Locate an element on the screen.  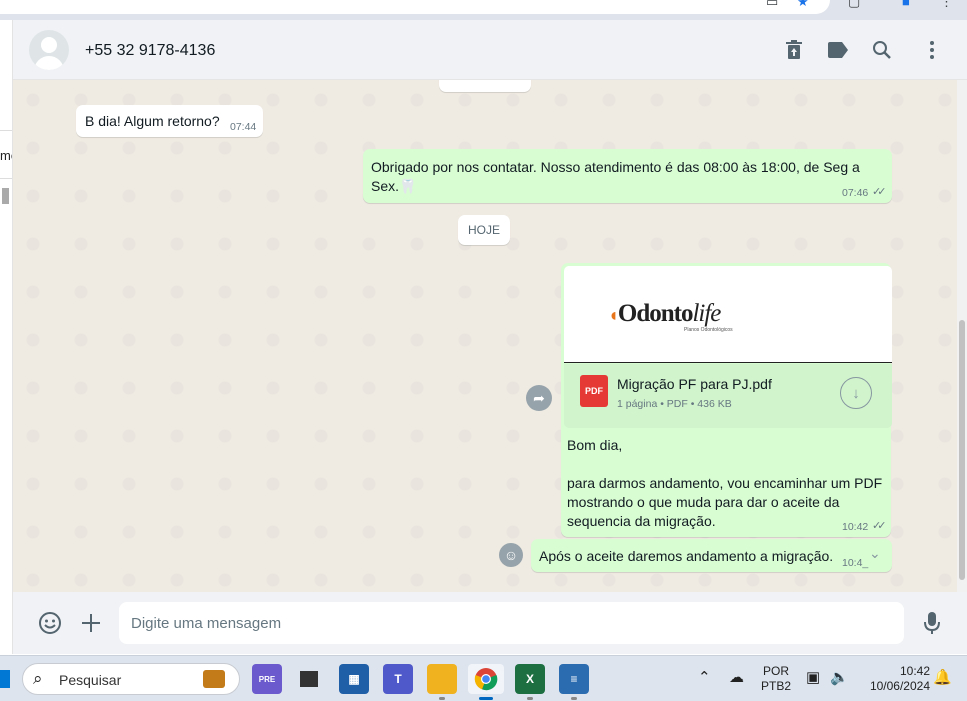
avatar is located at coordinates (49, 50).